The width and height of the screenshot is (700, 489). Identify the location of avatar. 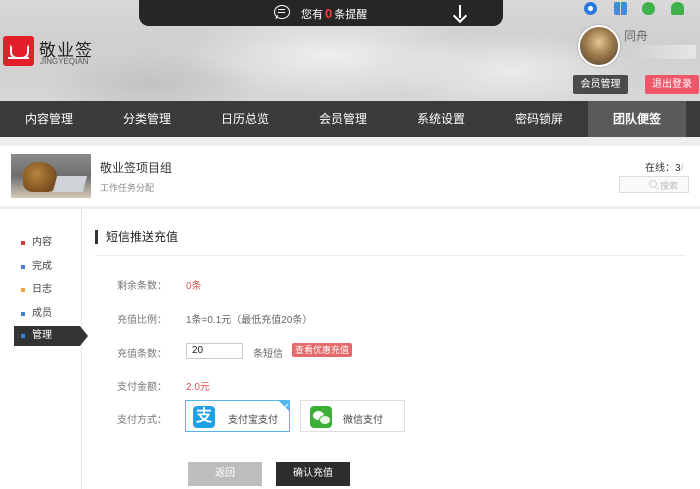
(599, 46).